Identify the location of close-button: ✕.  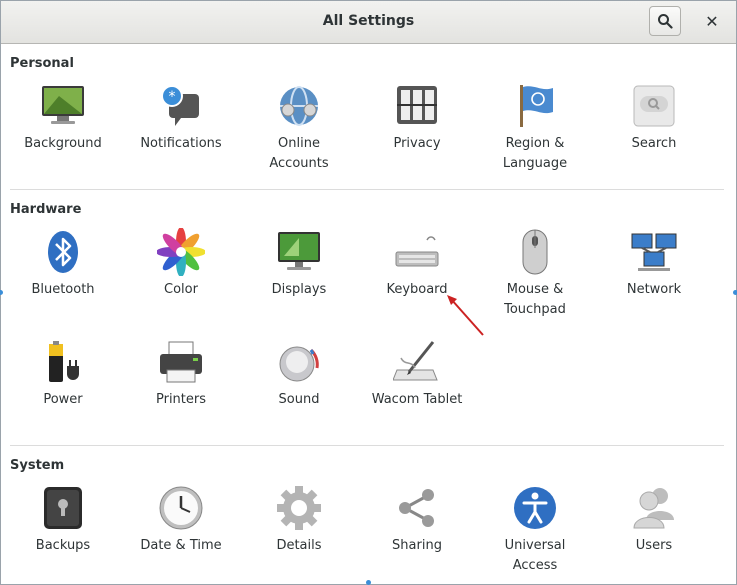
(712, 21).